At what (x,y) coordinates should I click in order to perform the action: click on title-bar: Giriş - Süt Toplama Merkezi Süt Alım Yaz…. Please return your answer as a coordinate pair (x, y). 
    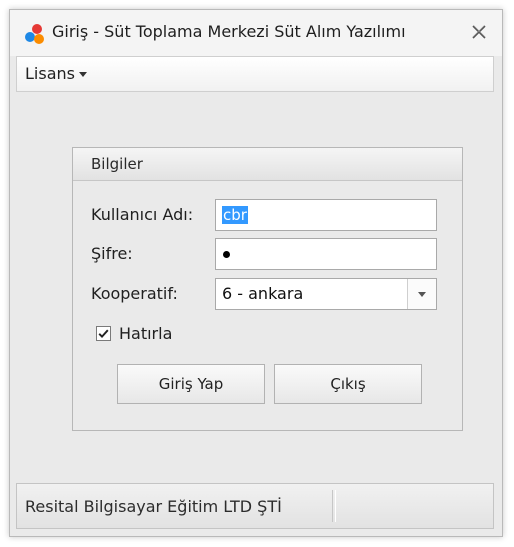
    Looking at the image, I should click on (256, 33).